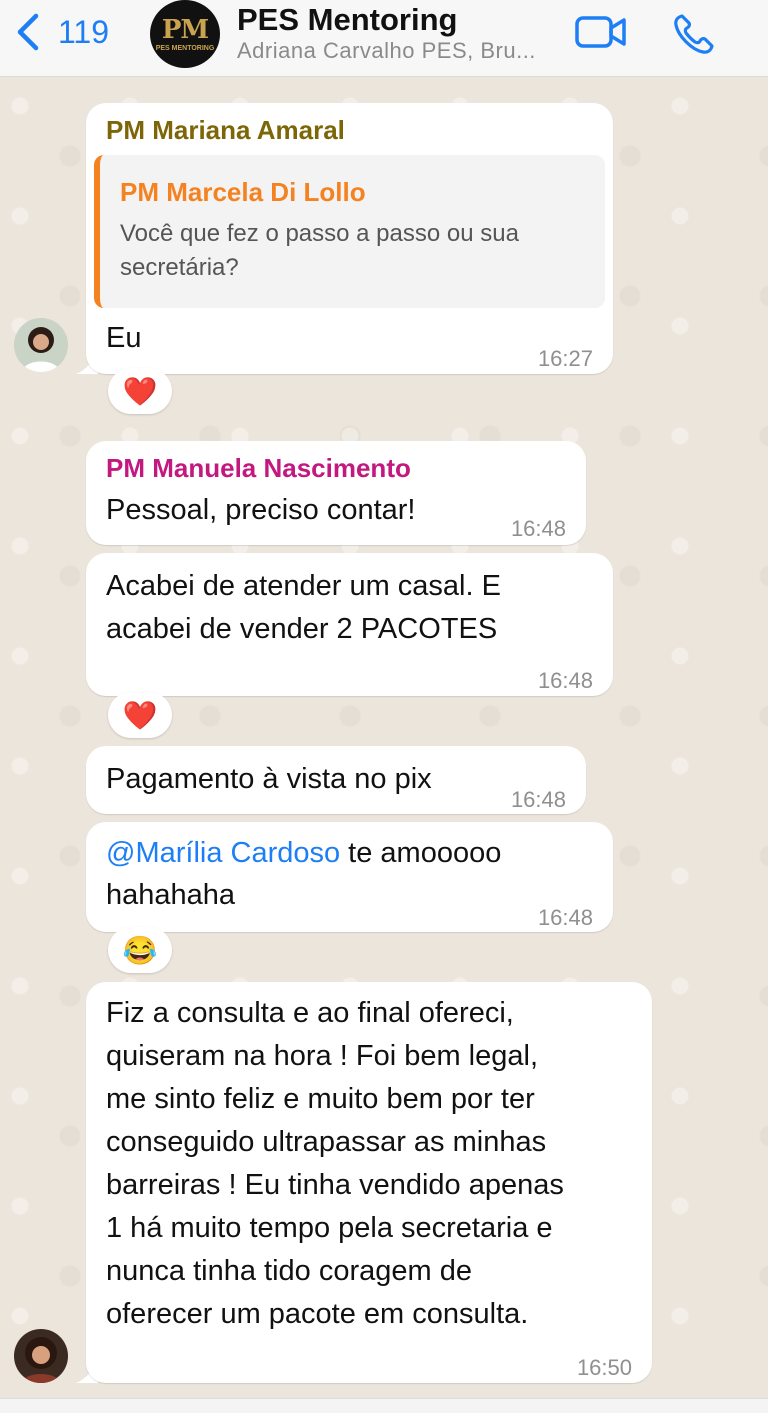  I want to click on message-text: Pessoal, preciso contar!, so click(261, 510).